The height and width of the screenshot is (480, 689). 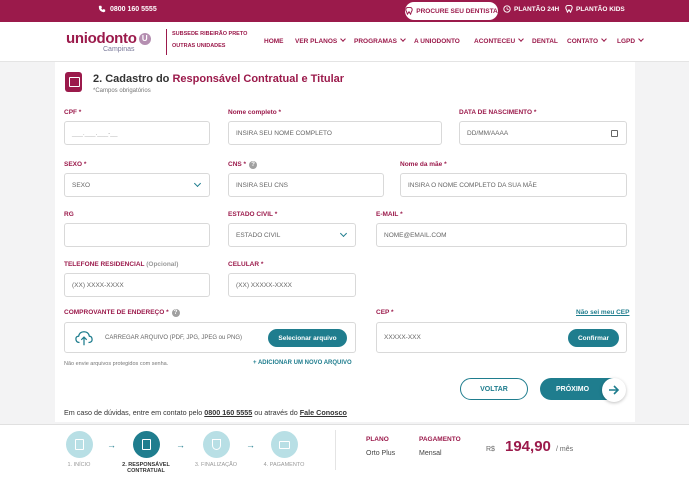 I want to click on fale-conosco-link: Fale Conosco, so click(x=323, y=412).